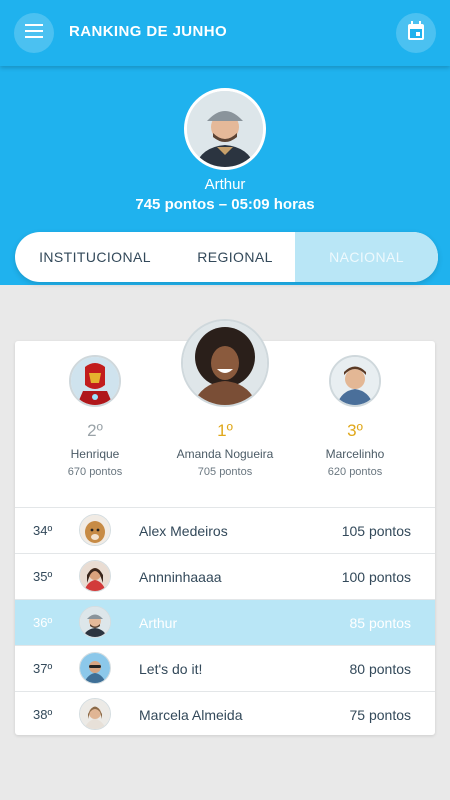  Describe the element at coordinates (95, 430) in the screenshot. I see `podium-rank: 2º` at that location.